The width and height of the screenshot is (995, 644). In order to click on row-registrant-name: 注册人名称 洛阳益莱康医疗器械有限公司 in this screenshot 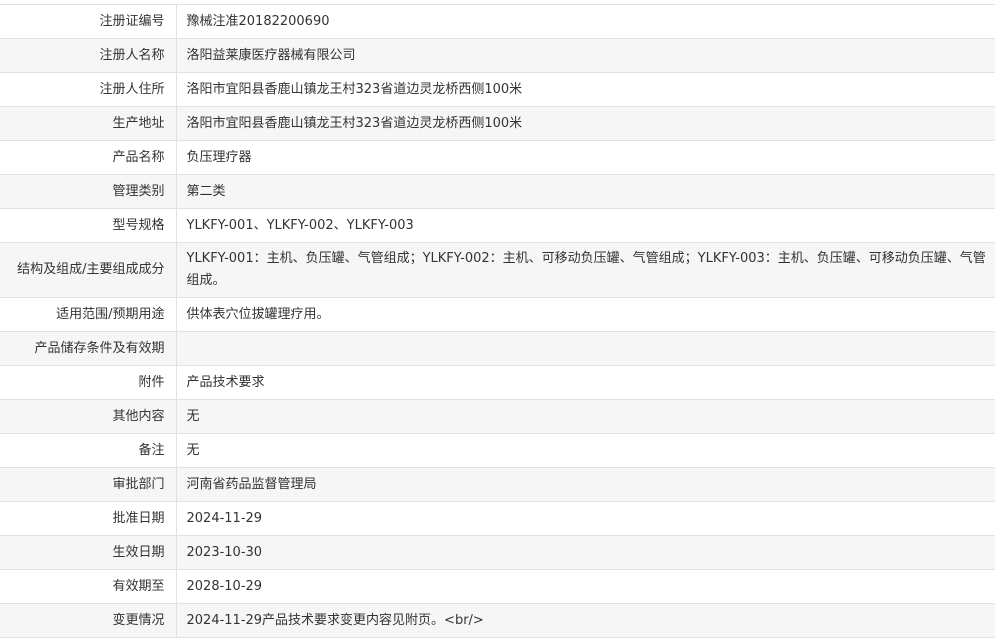, I will do `click(497, 55)`.